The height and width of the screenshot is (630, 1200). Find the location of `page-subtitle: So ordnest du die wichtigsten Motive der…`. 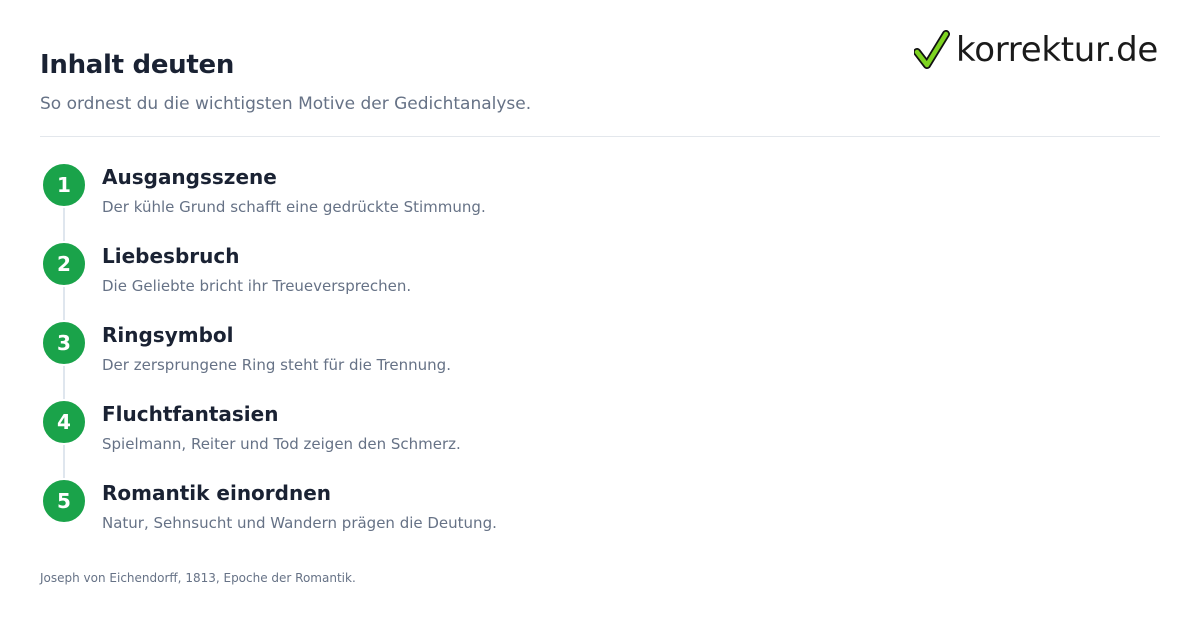

page-subtitle: So ordnest du die wichtigsten Motive der… is located at coordinates (286, 104).